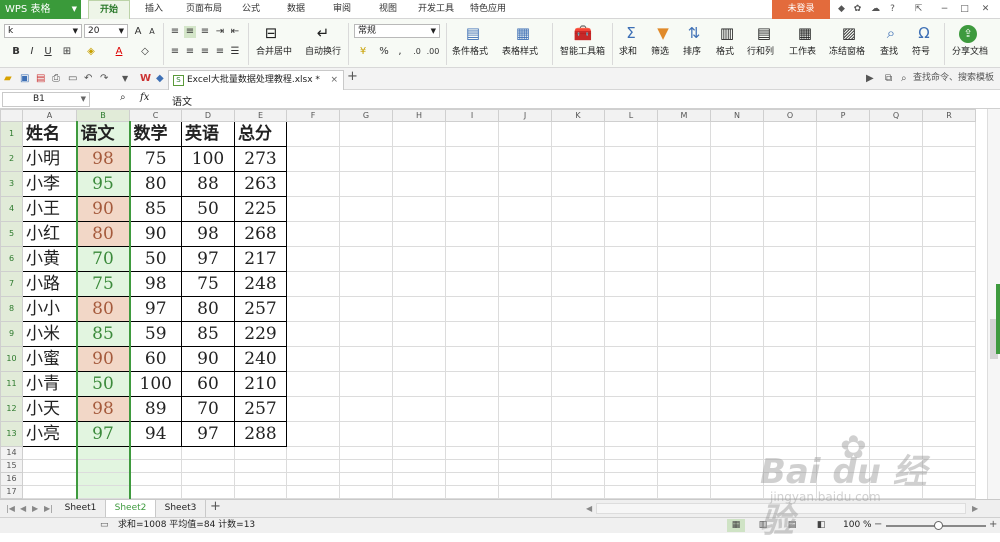 The image size is (1000, 542). Describe the element at coordinates (790, 159) in the screenshot. I see `cell-O2` at that location.